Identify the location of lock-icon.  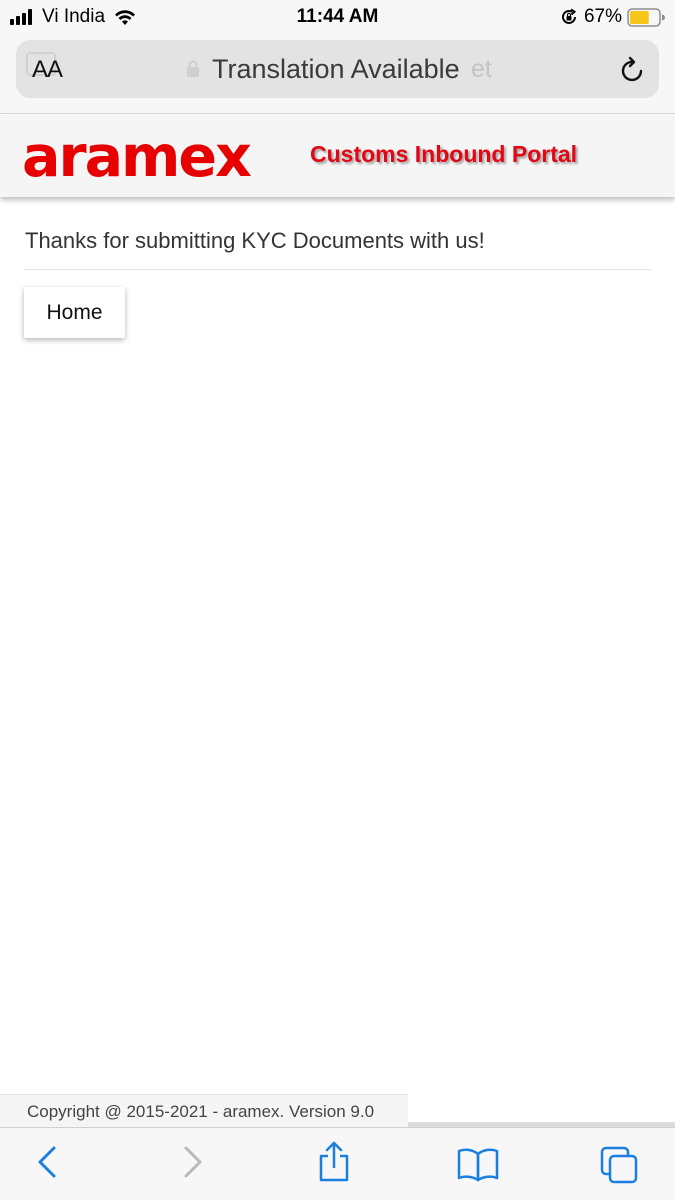
(193, 68).